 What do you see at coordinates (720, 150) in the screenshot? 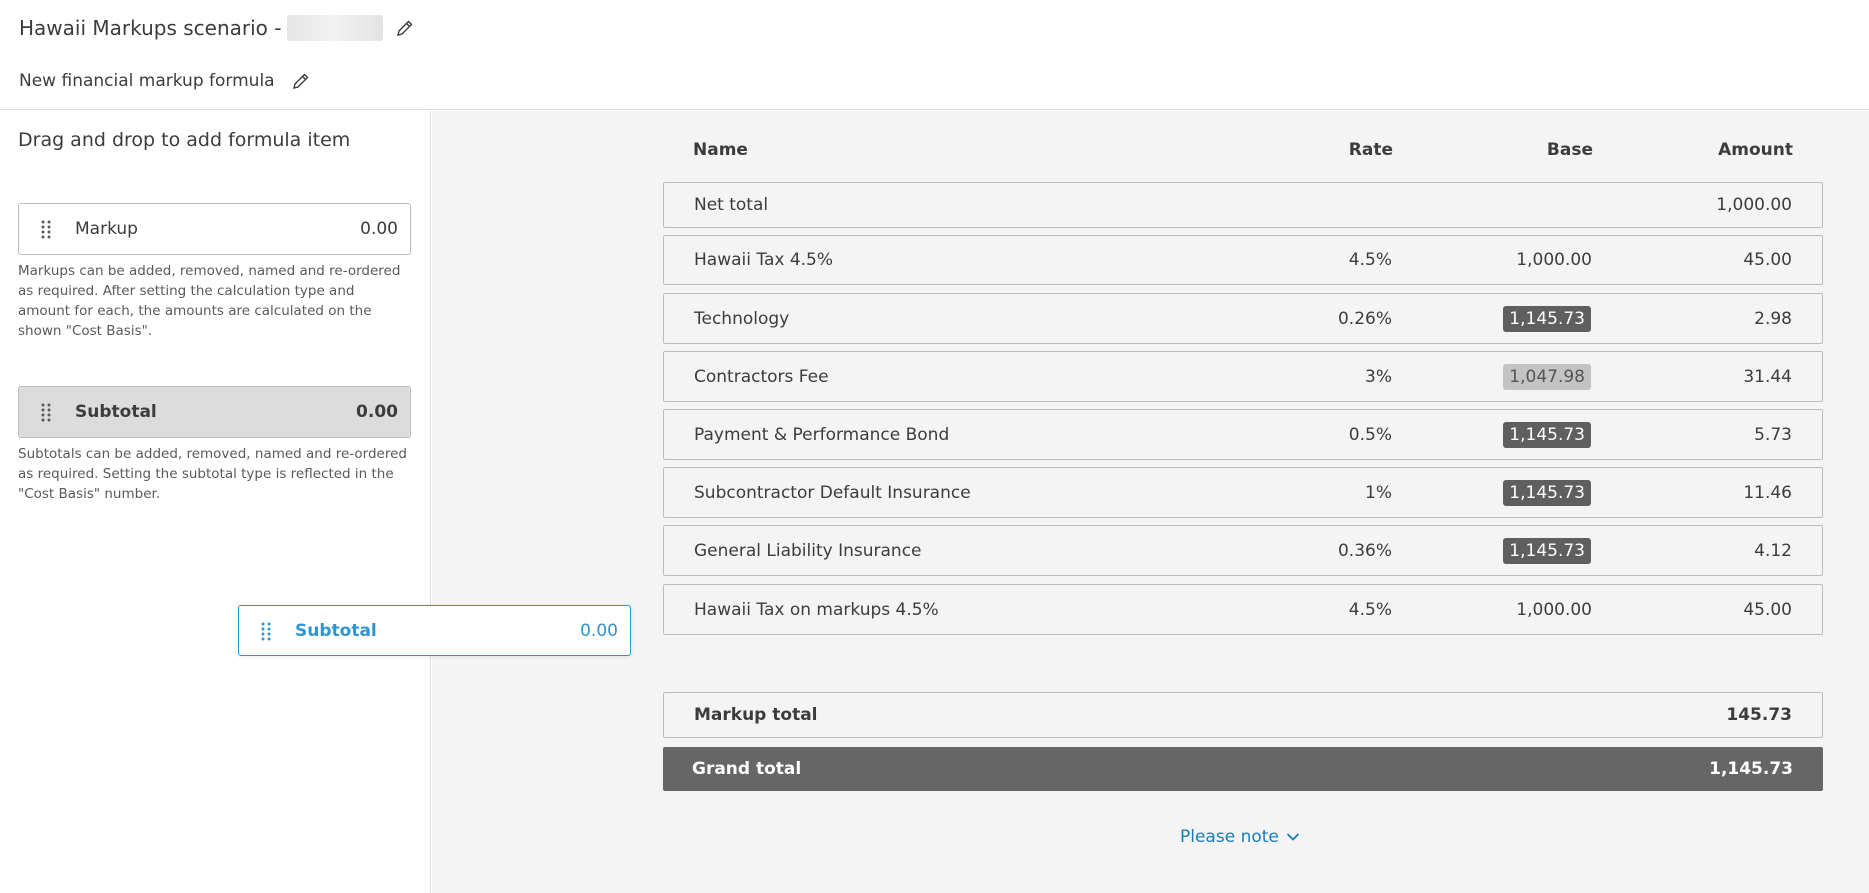
I see `column-header-name: Name` at bounding box center [720, 150].